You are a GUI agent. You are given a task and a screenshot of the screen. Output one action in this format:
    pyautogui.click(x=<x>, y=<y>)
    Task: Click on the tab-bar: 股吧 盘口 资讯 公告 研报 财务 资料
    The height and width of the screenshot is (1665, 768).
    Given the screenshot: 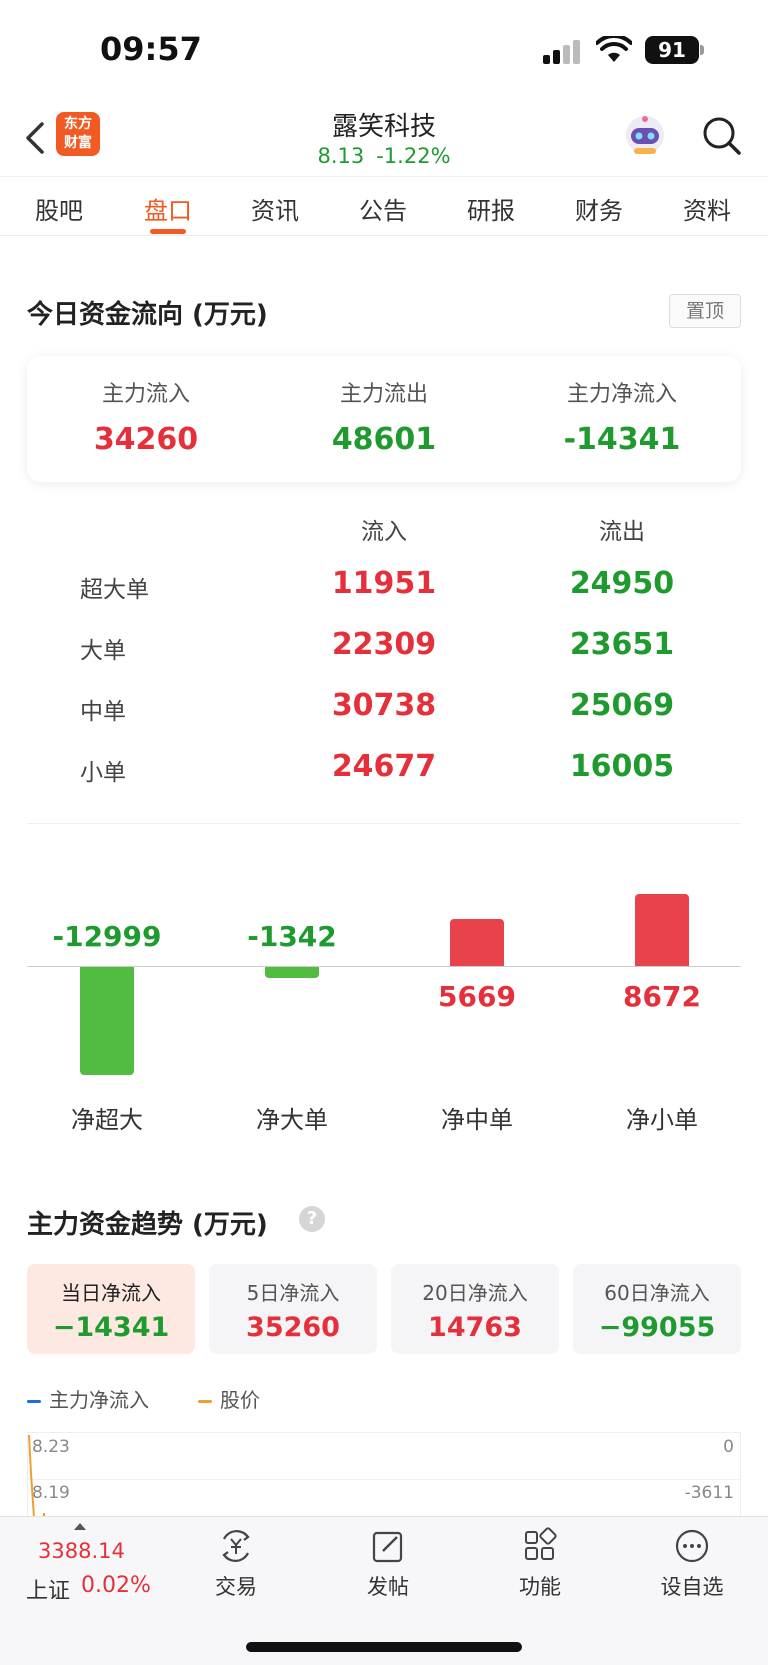 What is the action you would take?
    pyautogui.click(x=384, y=206)
    